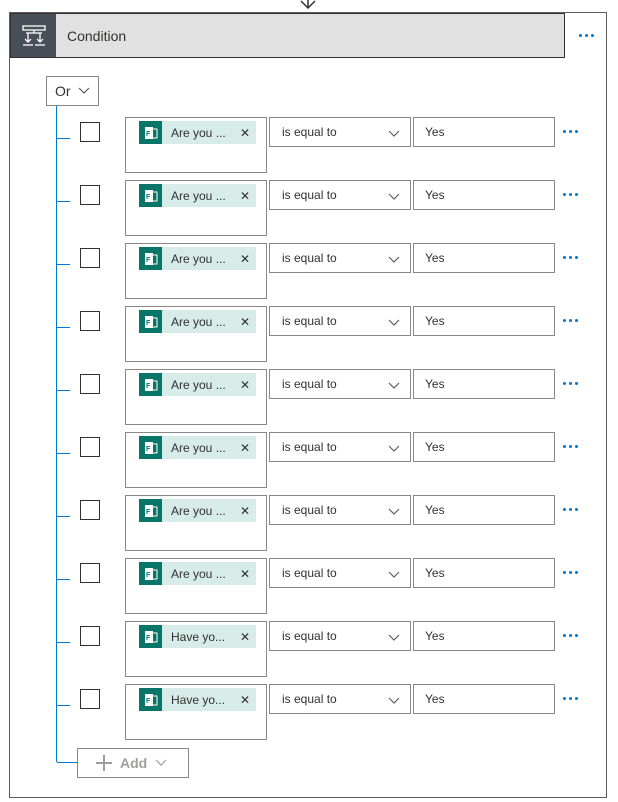  I want to click on condition-icon, so click(33, 35).